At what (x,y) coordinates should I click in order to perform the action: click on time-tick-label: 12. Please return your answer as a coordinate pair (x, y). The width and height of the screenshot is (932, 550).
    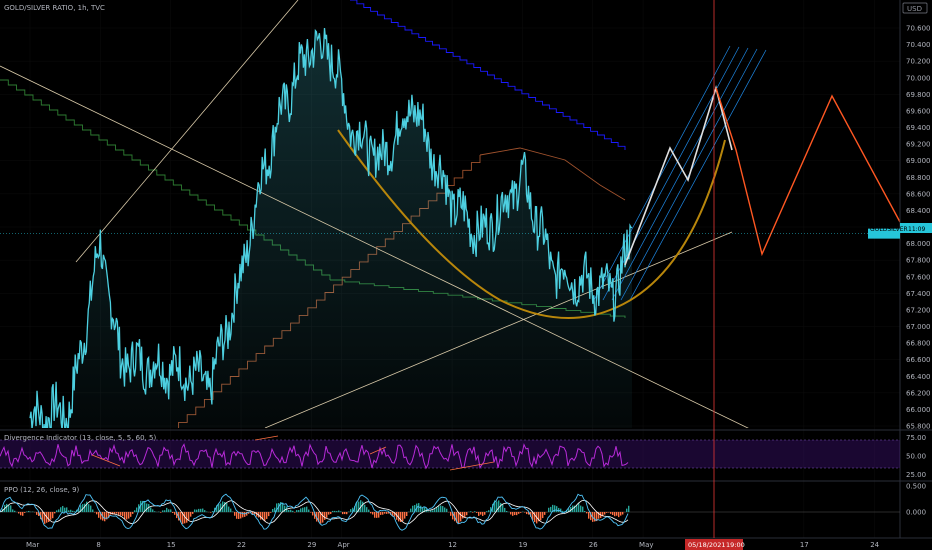
    Looking at the image, I should click on (452, 545).